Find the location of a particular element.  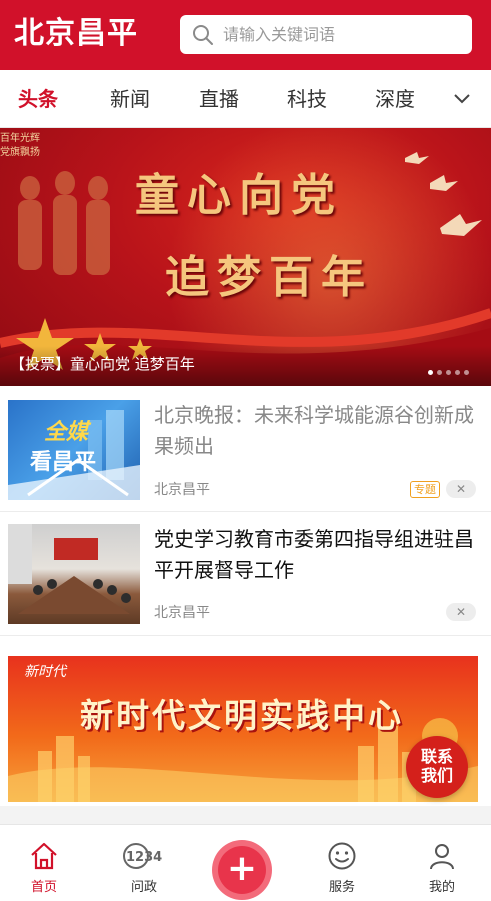

news-thumbnail is located at coordinates (74, 574).